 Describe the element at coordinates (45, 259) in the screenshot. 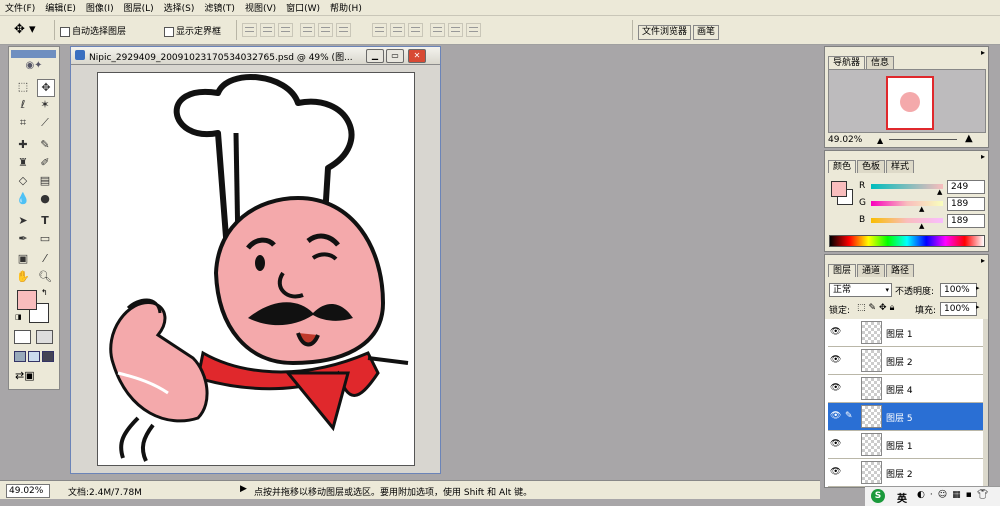

I see `eyedropper-icon: ⁄` at that location.